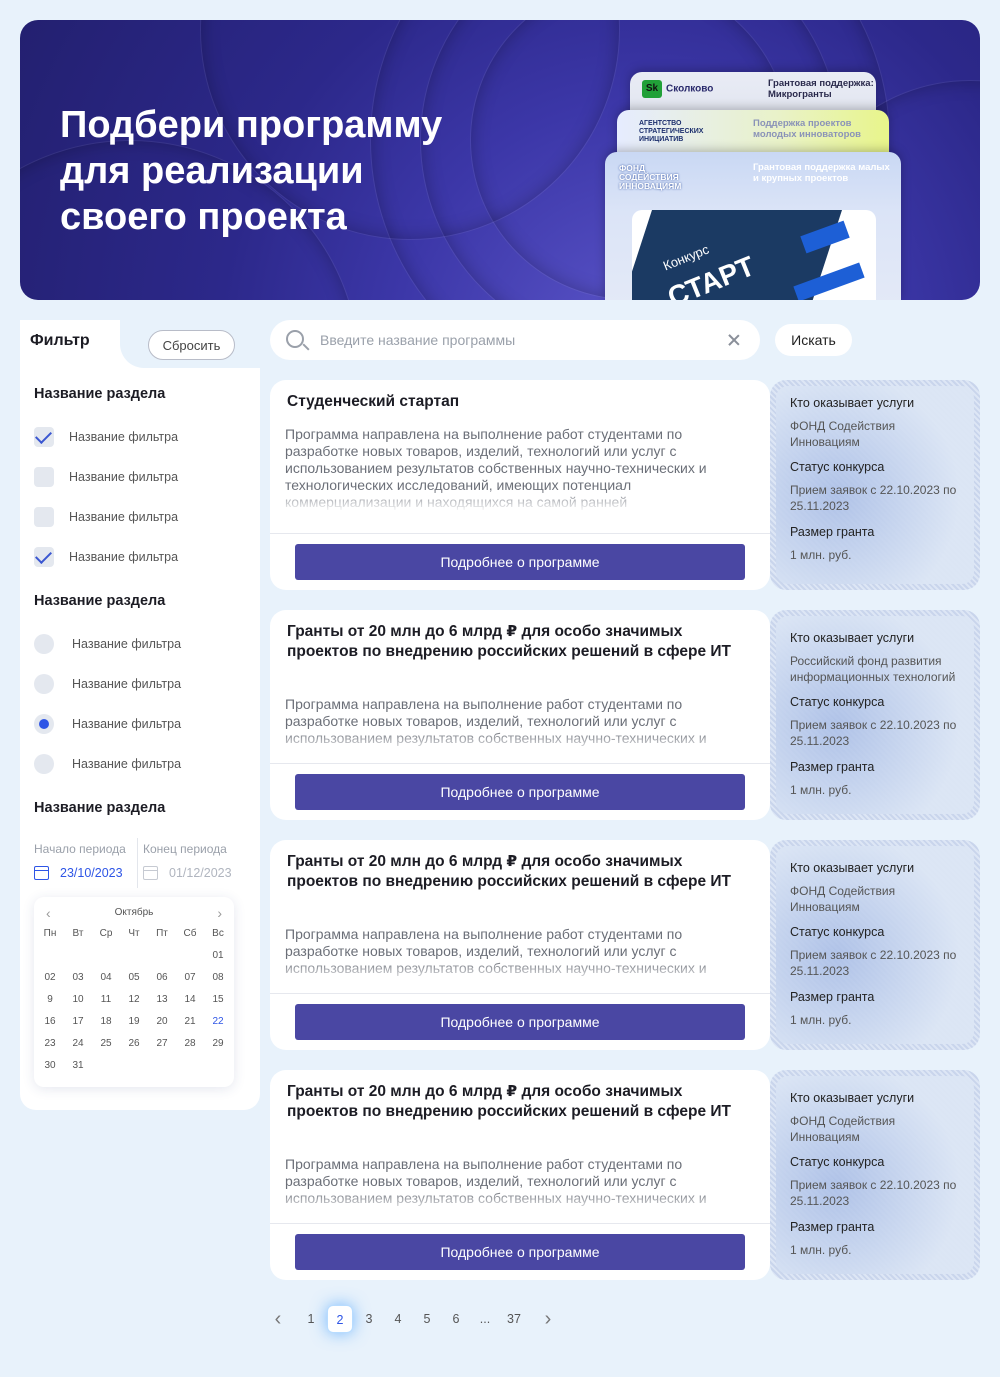  Describe the element at coordinates (106, 1048) in the screenshot. I see `calendar-day: 25` at that location.